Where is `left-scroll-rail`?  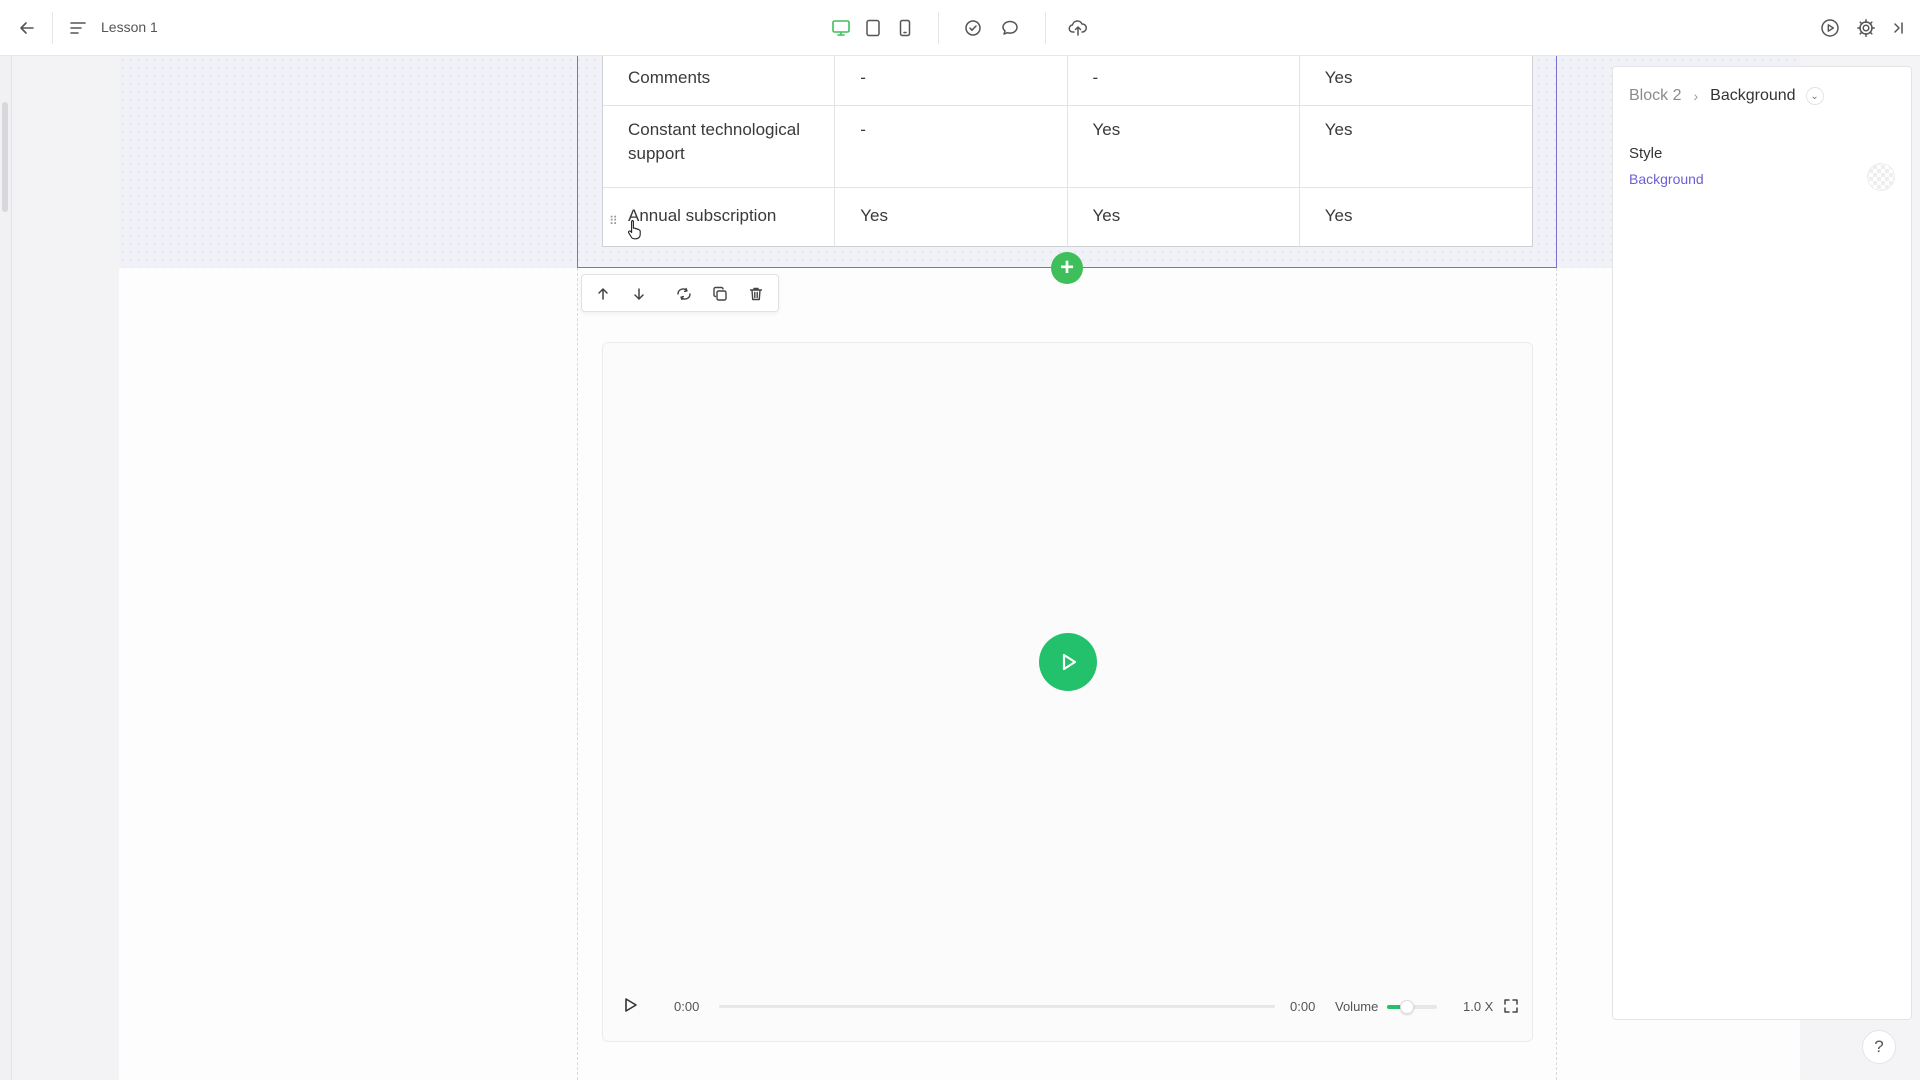 left-scroll-rail is located at coordinates (6, 568).